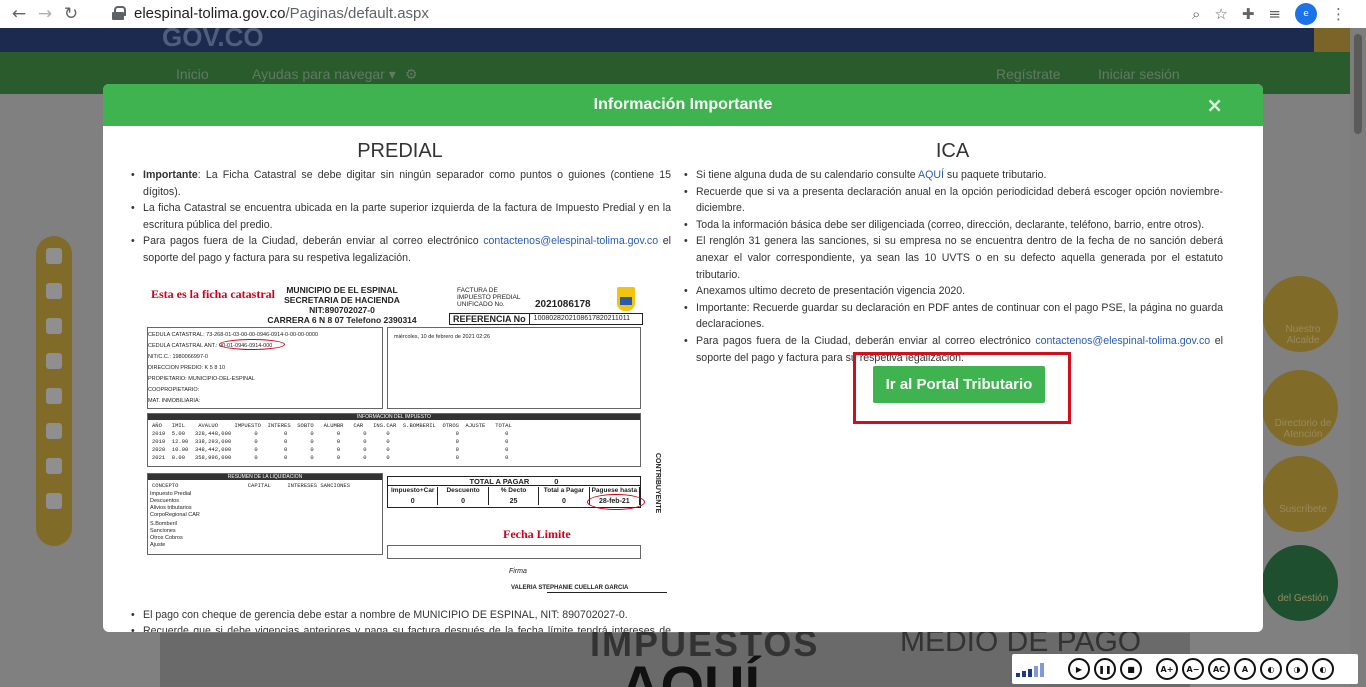 This screenshot has width=1366, height=687. Describe the element at coordinates (1131, 669) in the screenshot. I see `stop-icon: ■` at that location.